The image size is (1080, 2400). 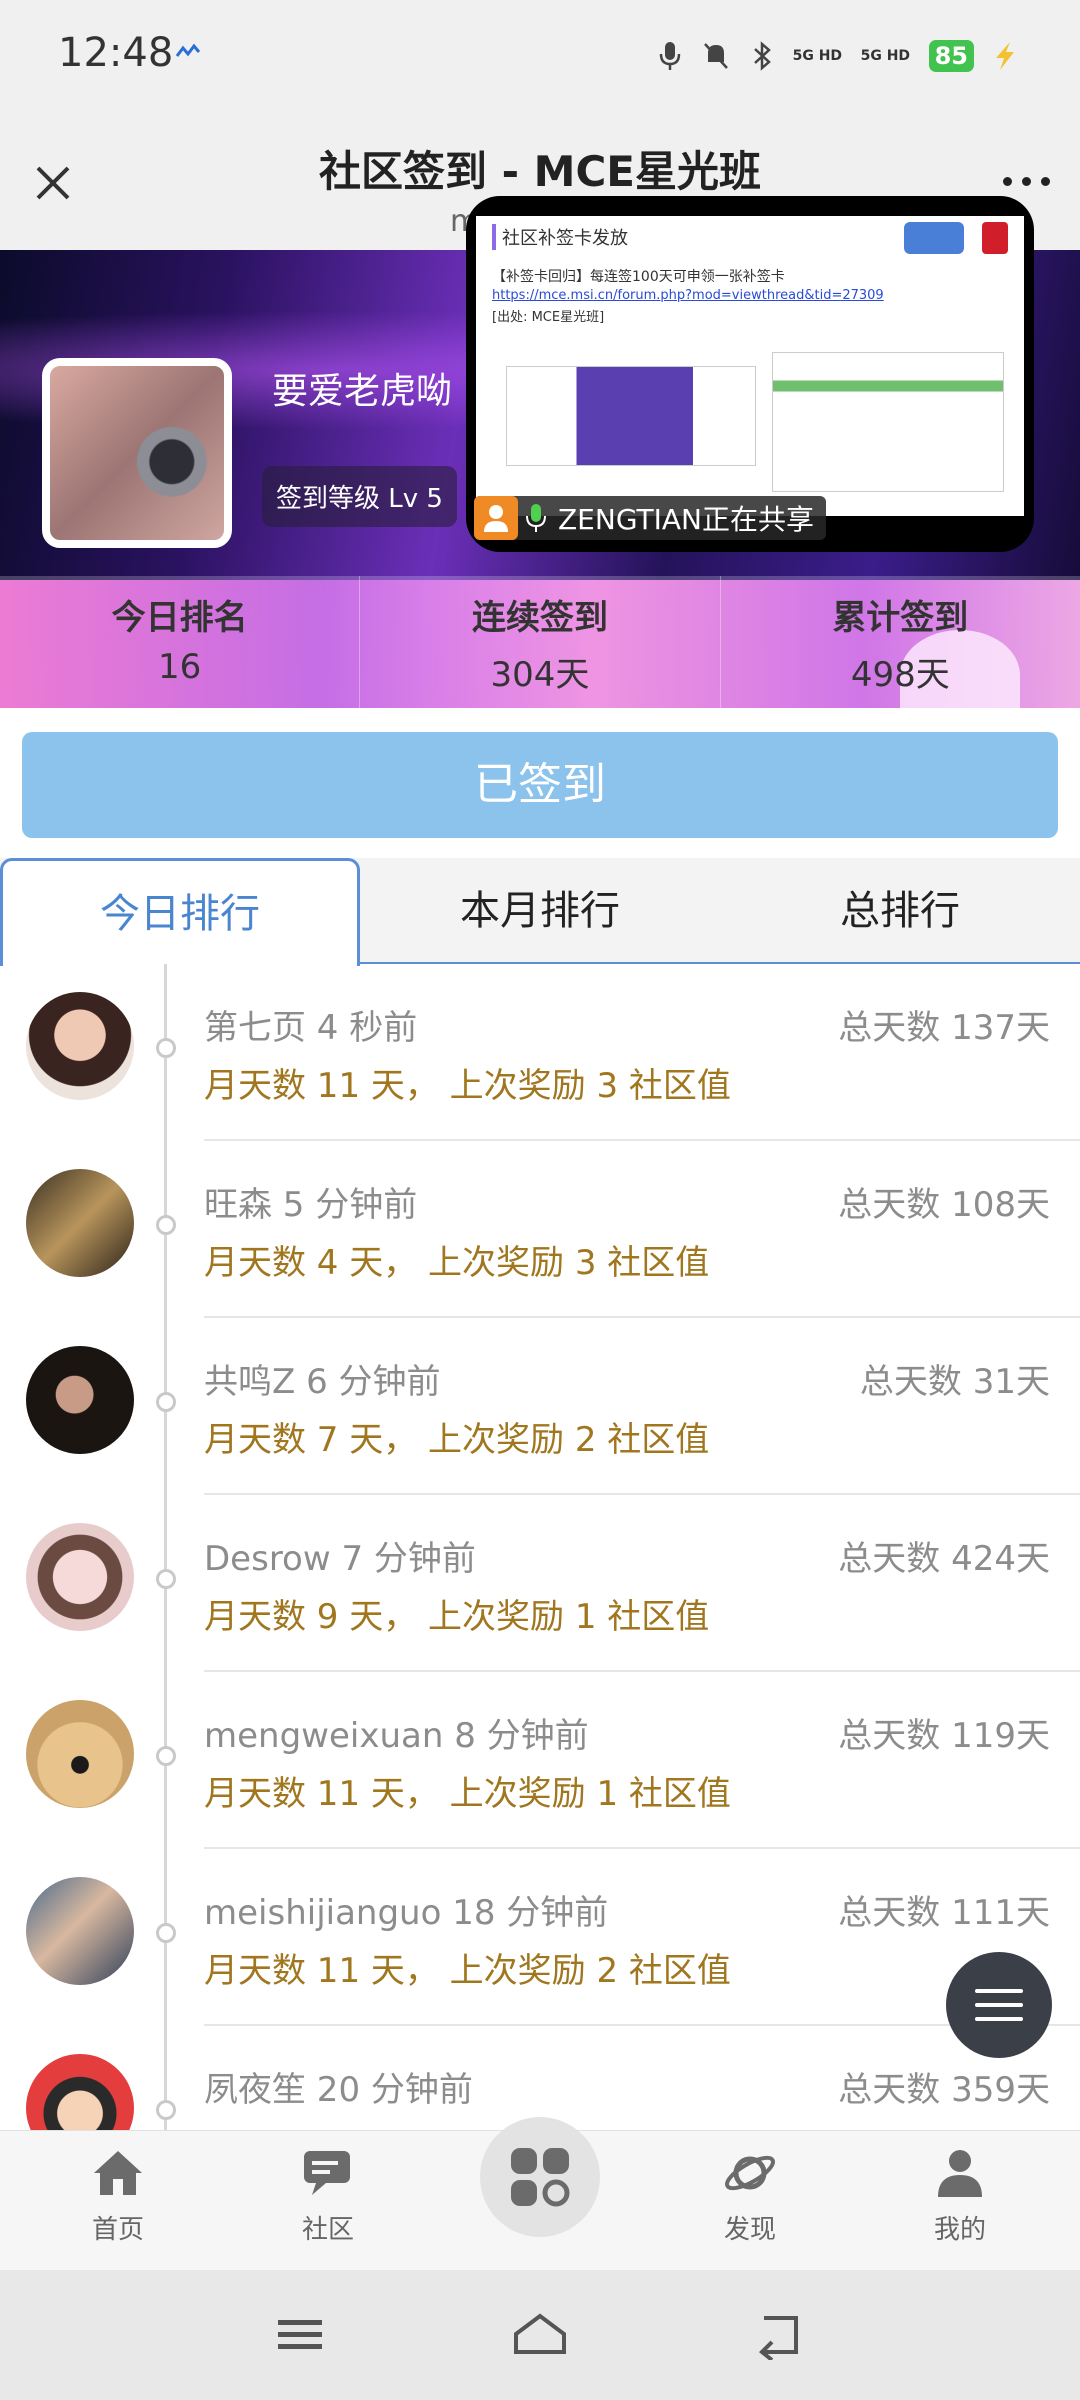 I want to click on nav-item-discover: 发现, so click(x=750, y=2194).